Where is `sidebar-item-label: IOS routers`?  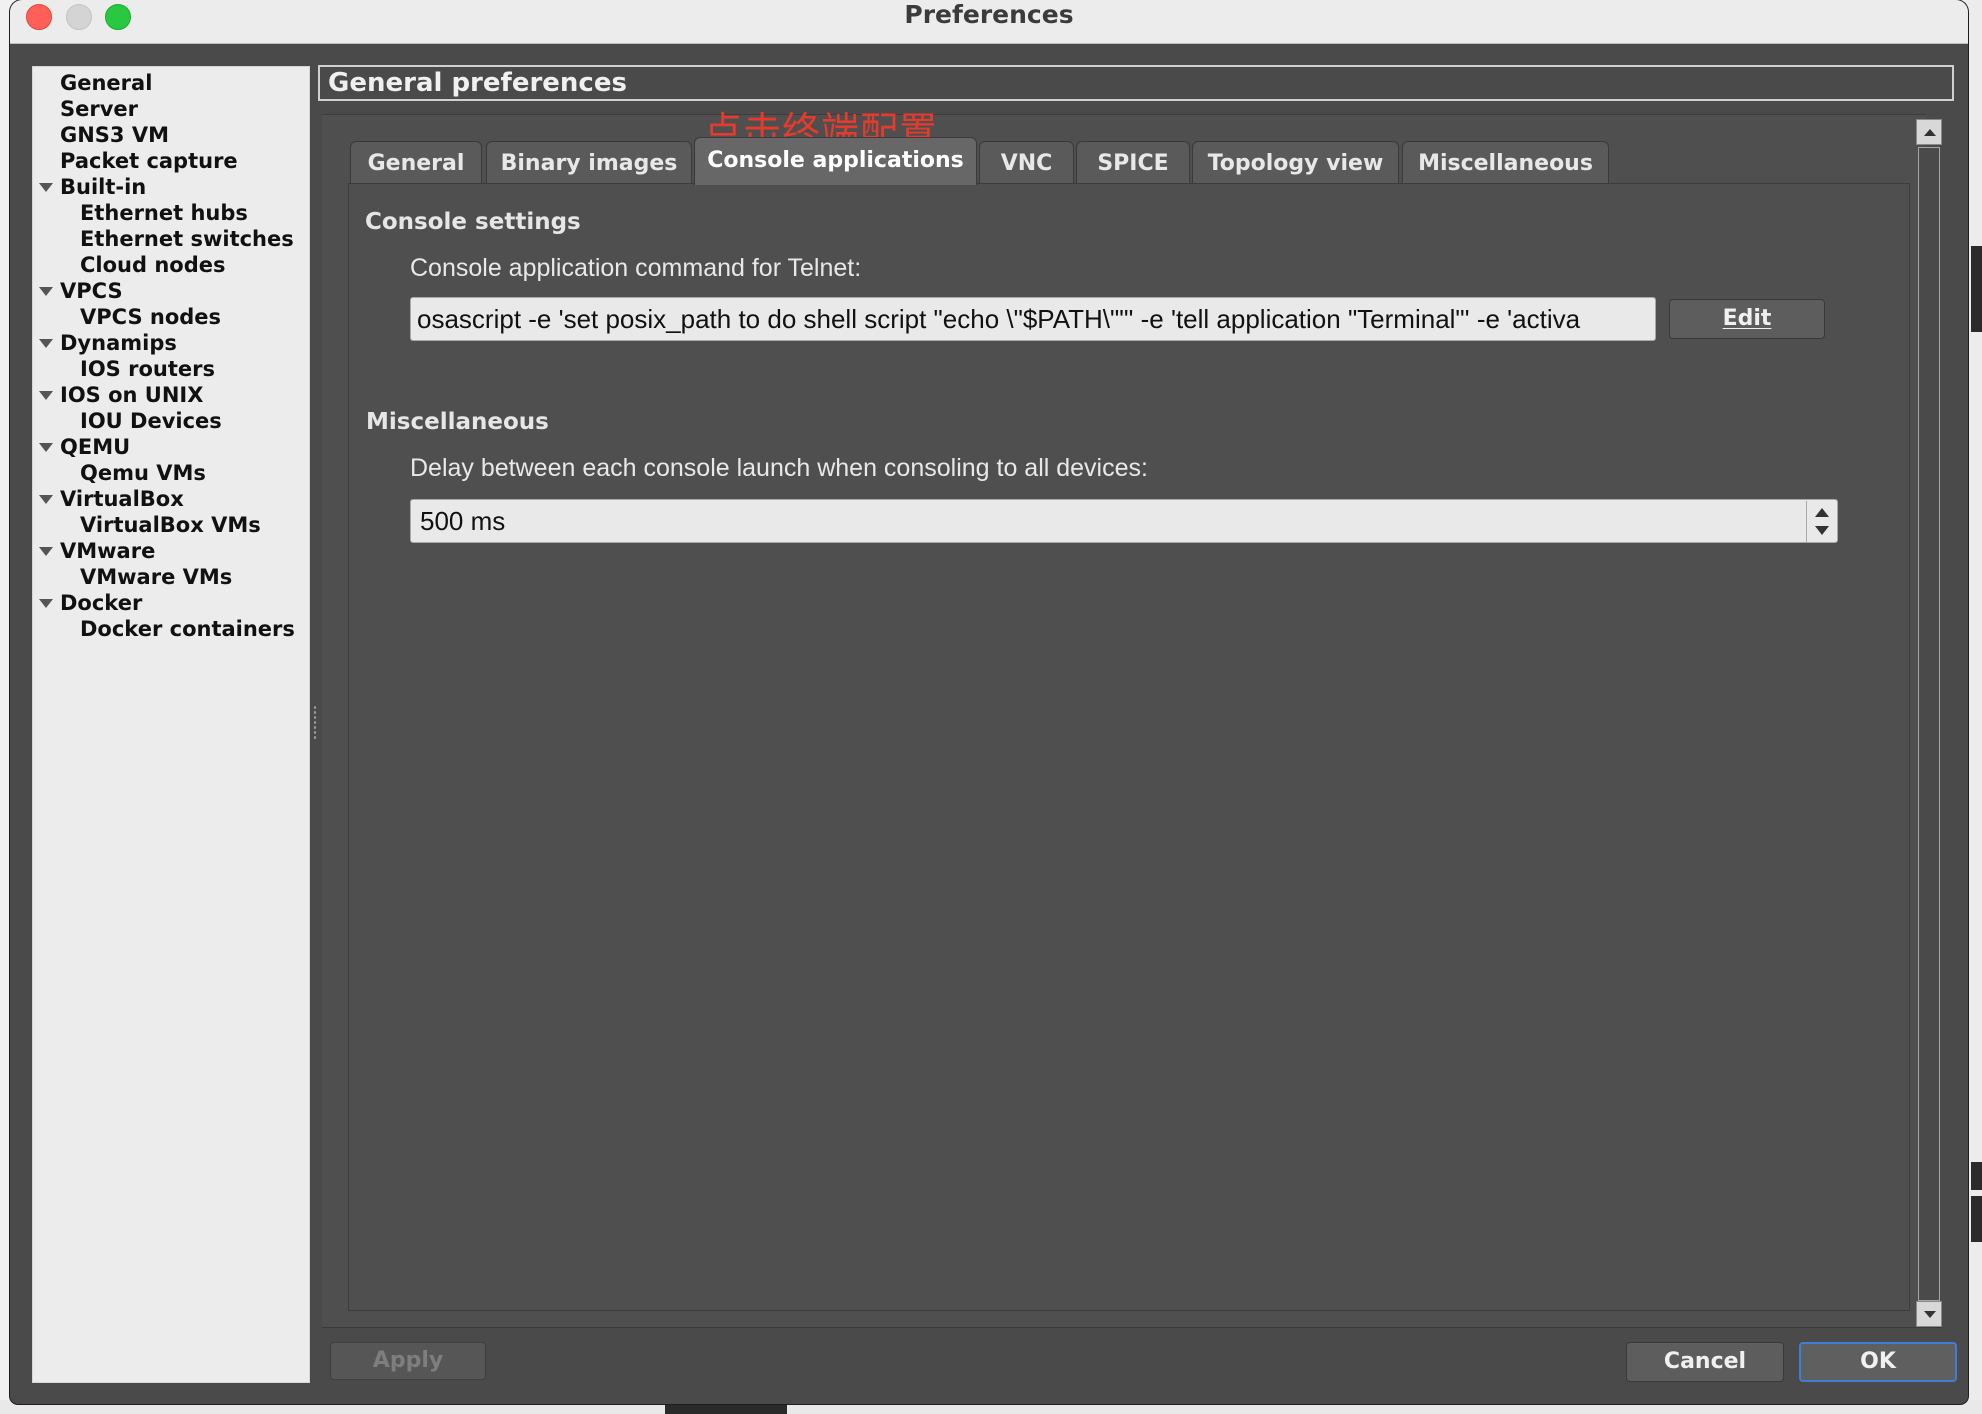
sidebar-item-label: IOS routers is located at coordinates (147, 369).